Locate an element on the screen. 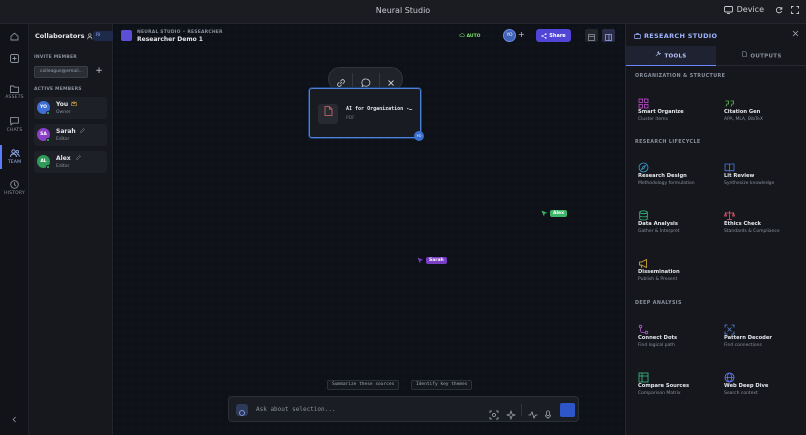 The image size is (806, 435). tool-compare-sources: Compare Sources Comparison Matrix is located at coordinates (675, 387).